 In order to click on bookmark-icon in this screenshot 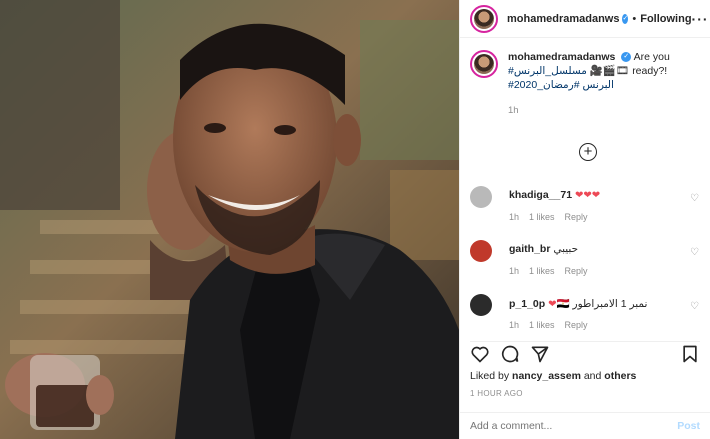, I will do `click(690, 354)`.